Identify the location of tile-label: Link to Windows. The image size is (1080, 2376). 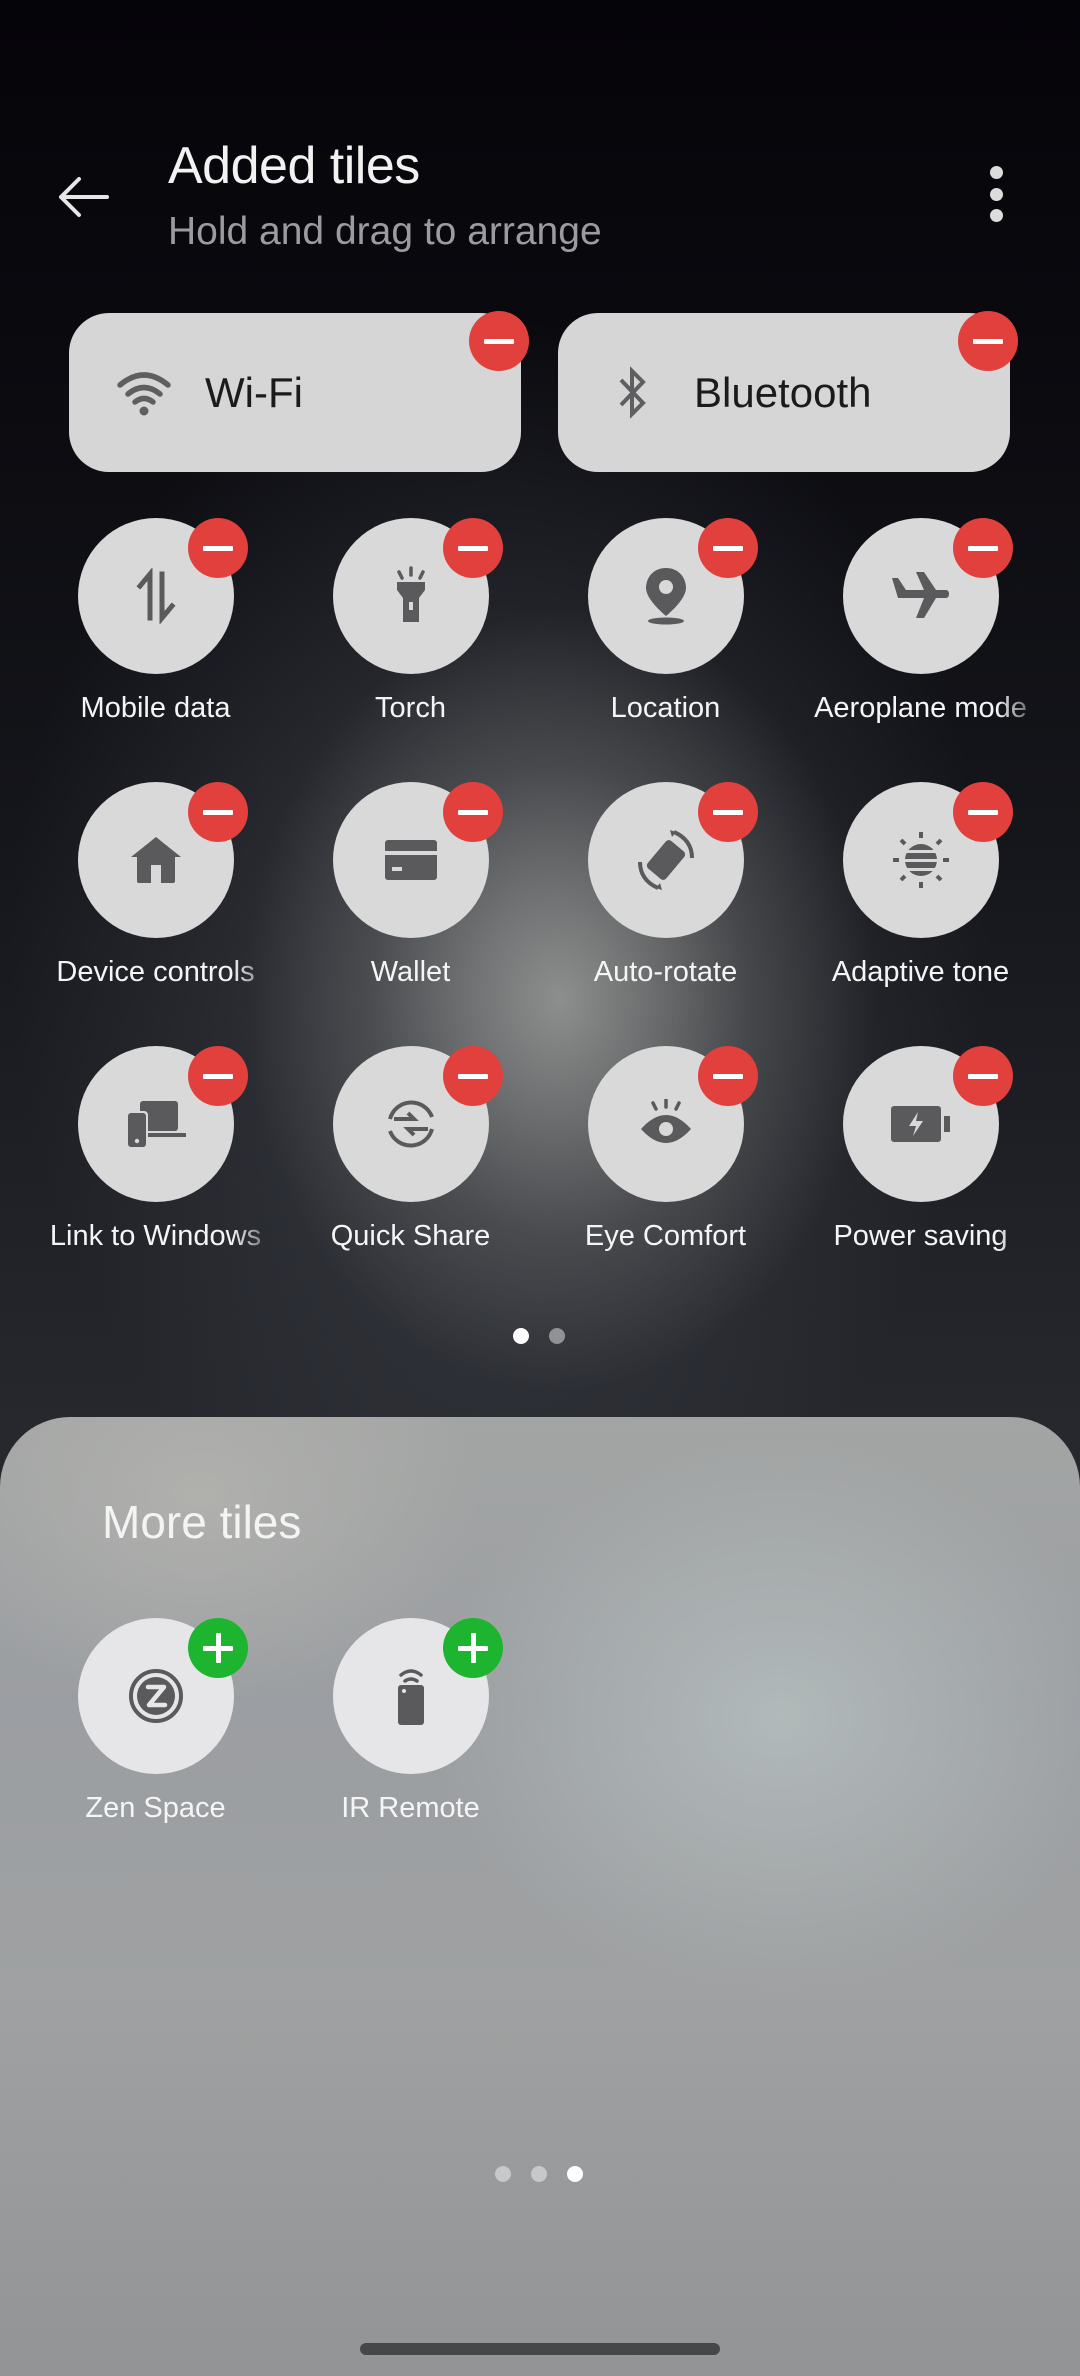
(155, 1236).